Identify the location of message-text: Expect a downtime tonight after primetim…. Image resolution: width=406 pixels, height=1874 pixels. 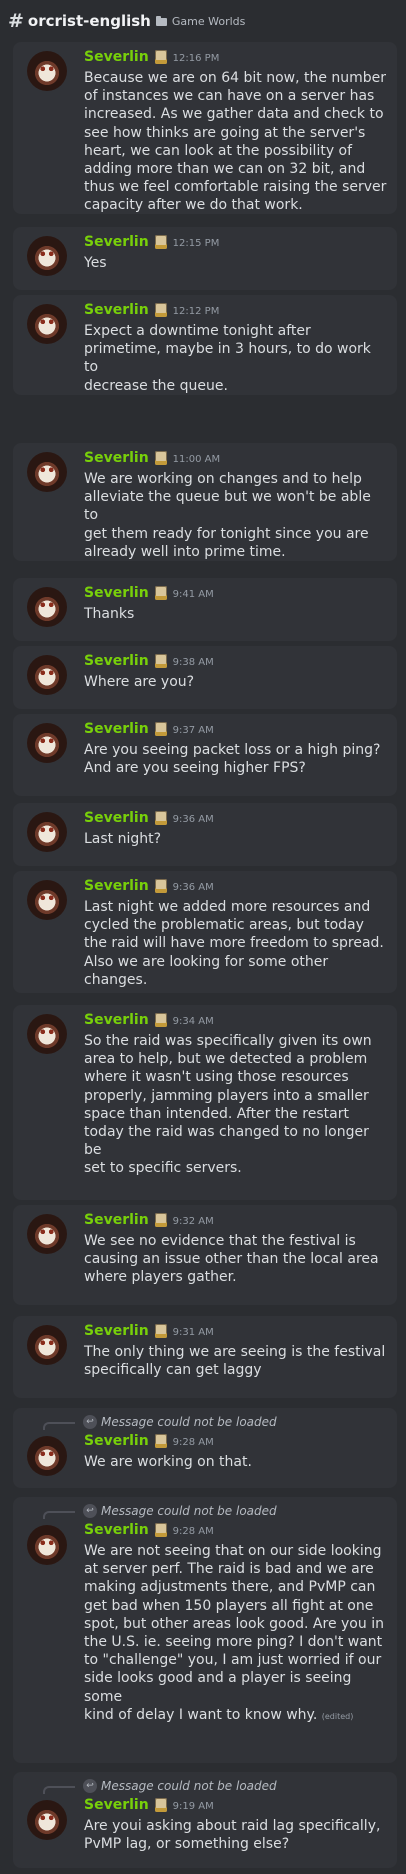
(227, 358).